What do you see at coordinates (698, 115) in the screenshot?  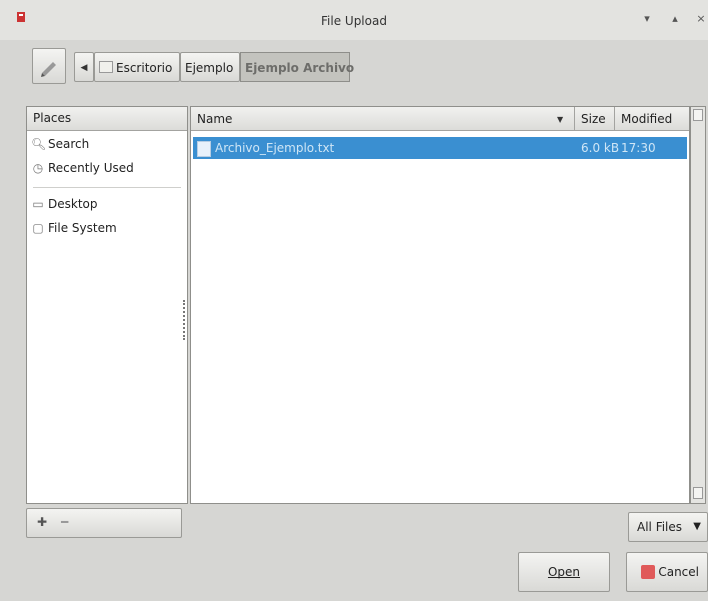 I see `scroll-up-stepper` at bounding box center [698, 115].